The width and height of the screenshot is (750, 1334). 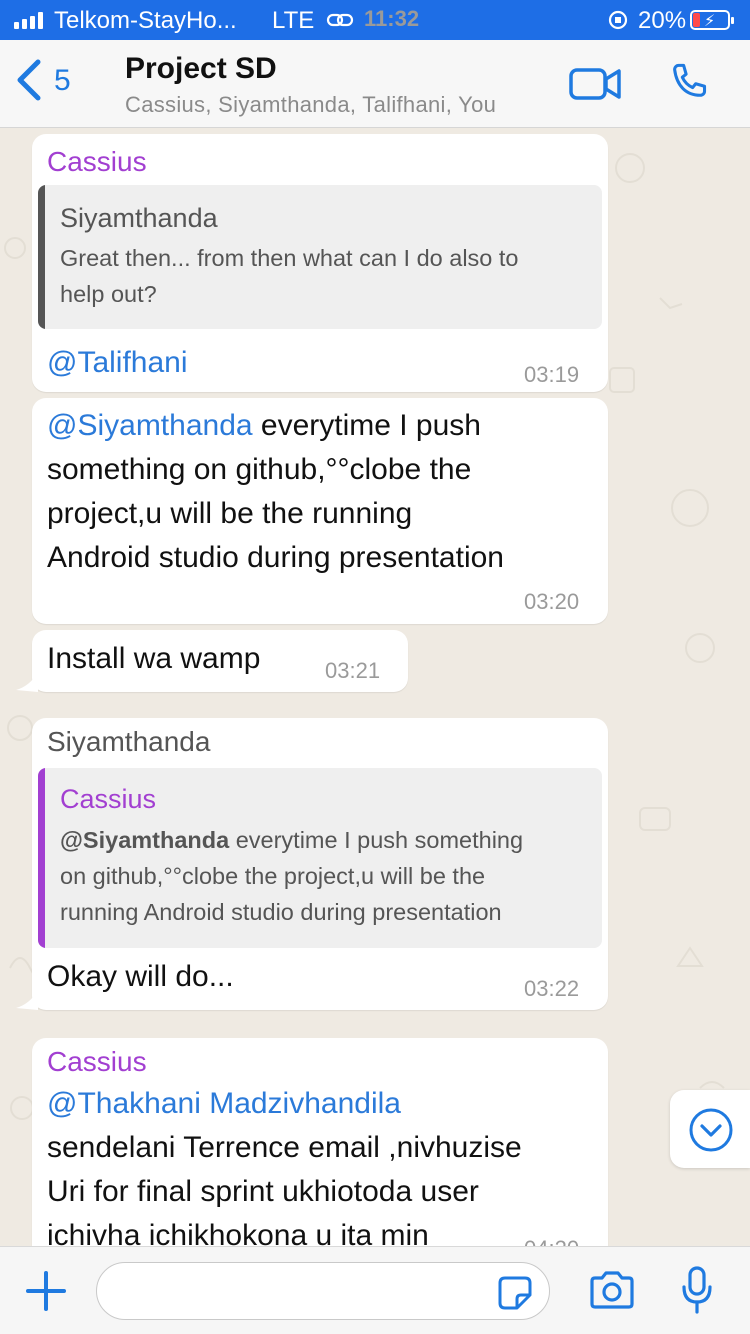 What do you see at coordinates (150, 425) in the screenshot?
I see `mention-link: @Siyamthanda` at bounding box center [150, 425].